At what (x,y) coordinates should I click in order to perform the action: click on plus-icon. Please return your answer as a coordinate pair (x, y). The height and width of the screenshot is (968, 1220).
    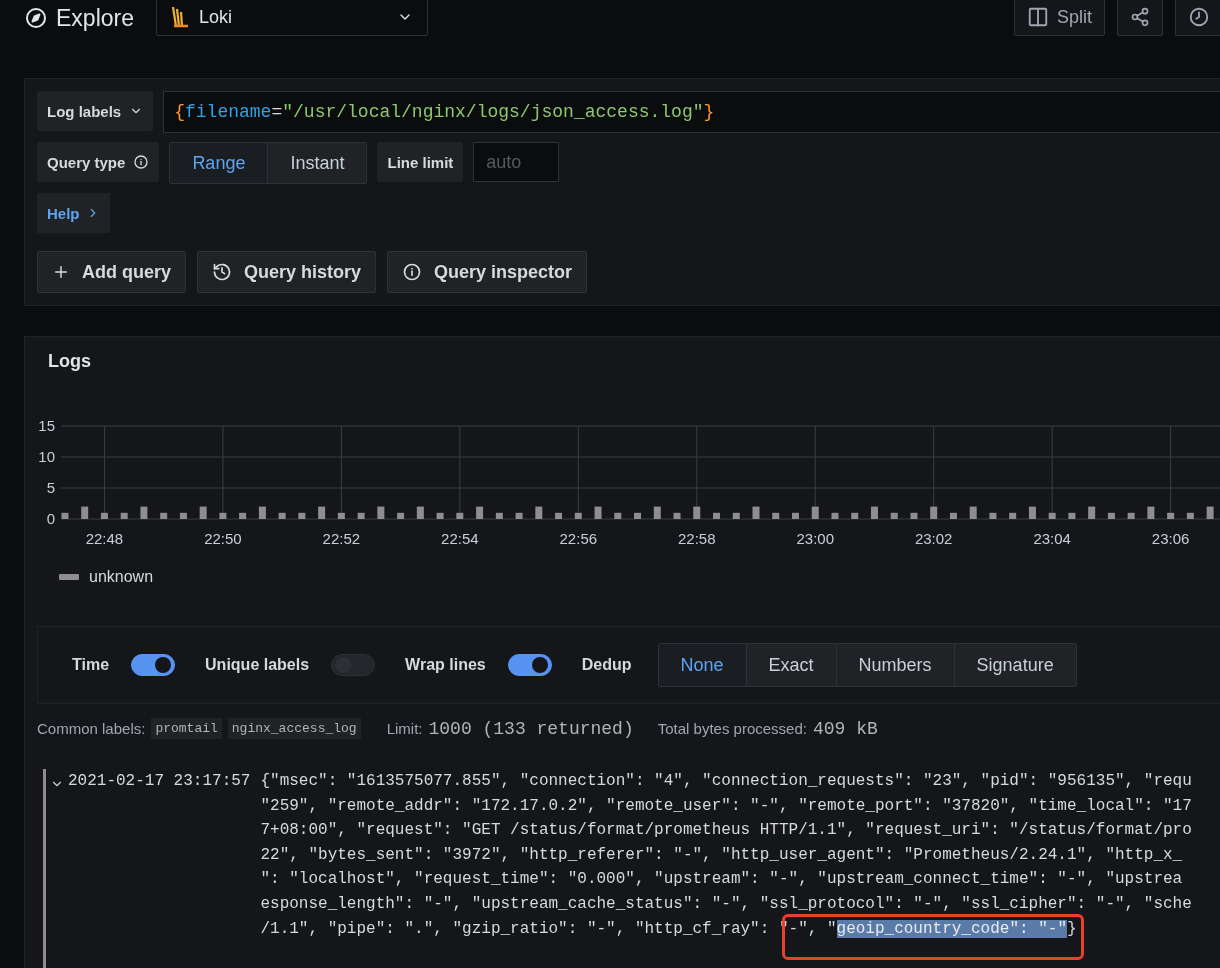
    Looking at the image, I should click on (61, 272).